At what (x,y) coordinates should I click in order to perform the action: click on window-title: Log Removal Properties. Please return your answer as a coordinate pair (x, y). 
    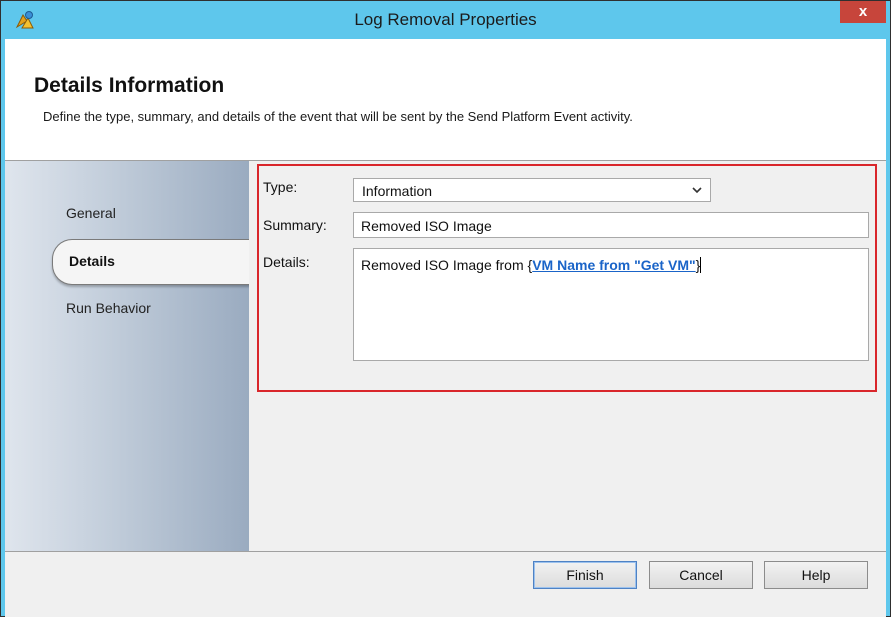
    Looking at the image, I should click on (445, 19).